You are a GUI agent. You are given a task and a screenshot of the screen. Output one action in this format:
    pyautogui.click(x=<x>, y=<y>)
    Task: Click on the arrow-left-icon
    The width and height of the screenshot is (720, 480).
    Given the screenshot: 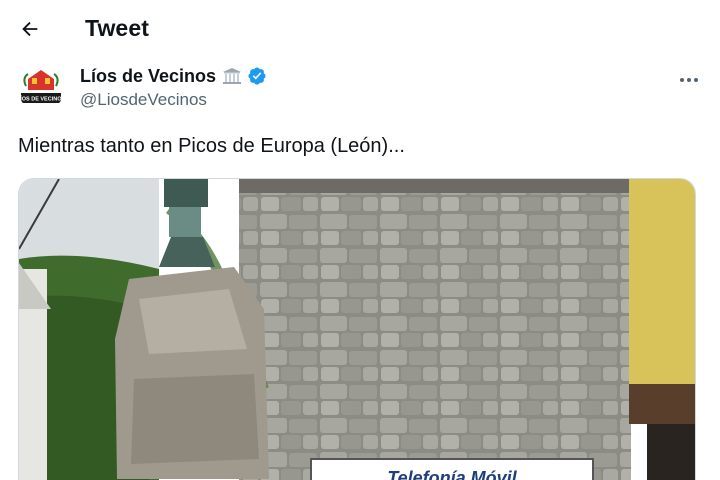 What is the action you would take?
    pyautogui.click(x=30, y=29)
    